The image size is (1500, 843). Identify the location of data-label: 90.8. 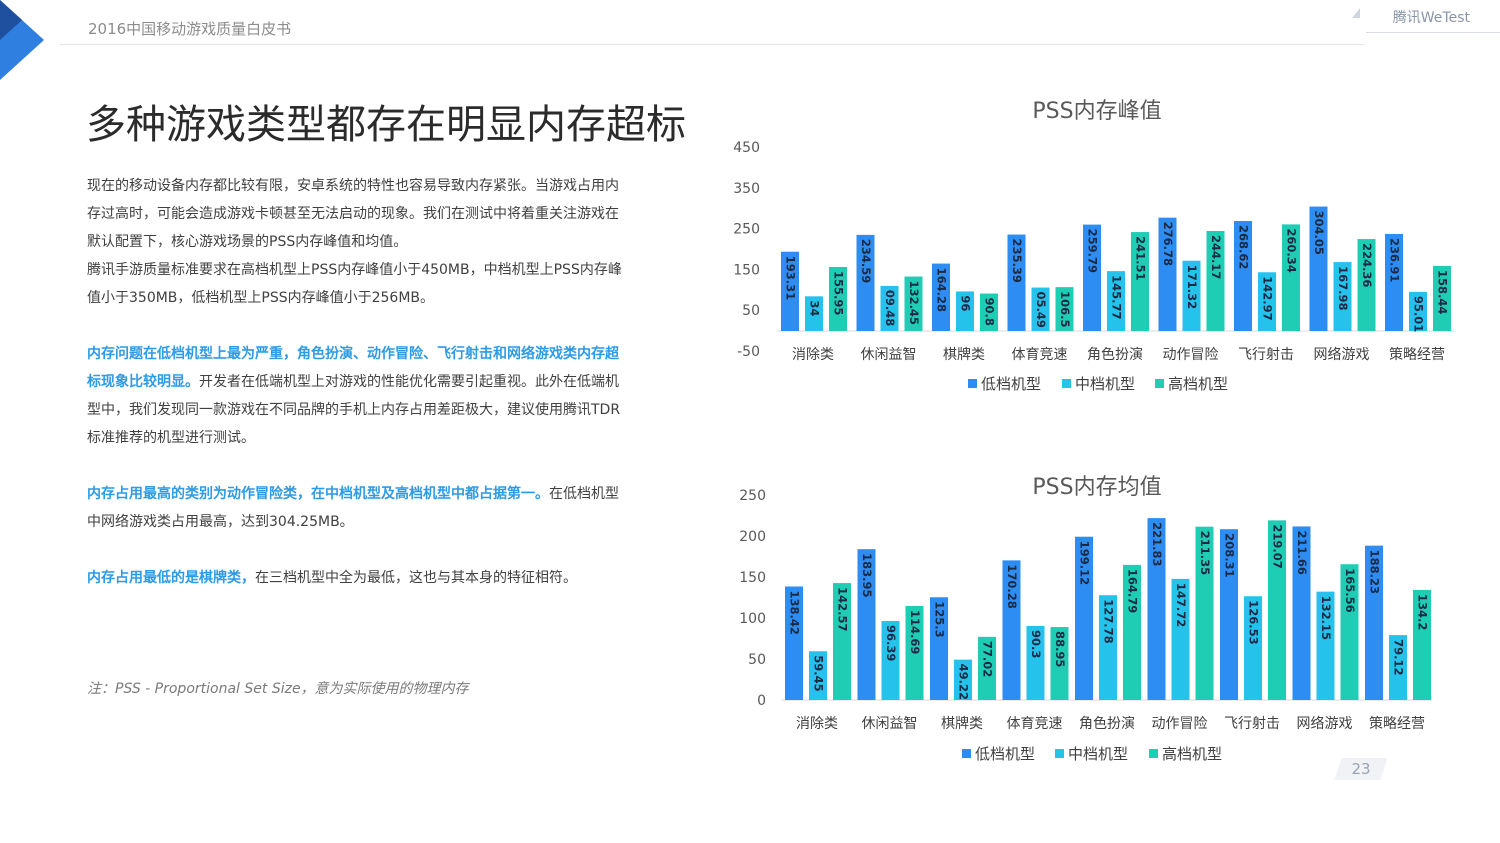
(990, 312).